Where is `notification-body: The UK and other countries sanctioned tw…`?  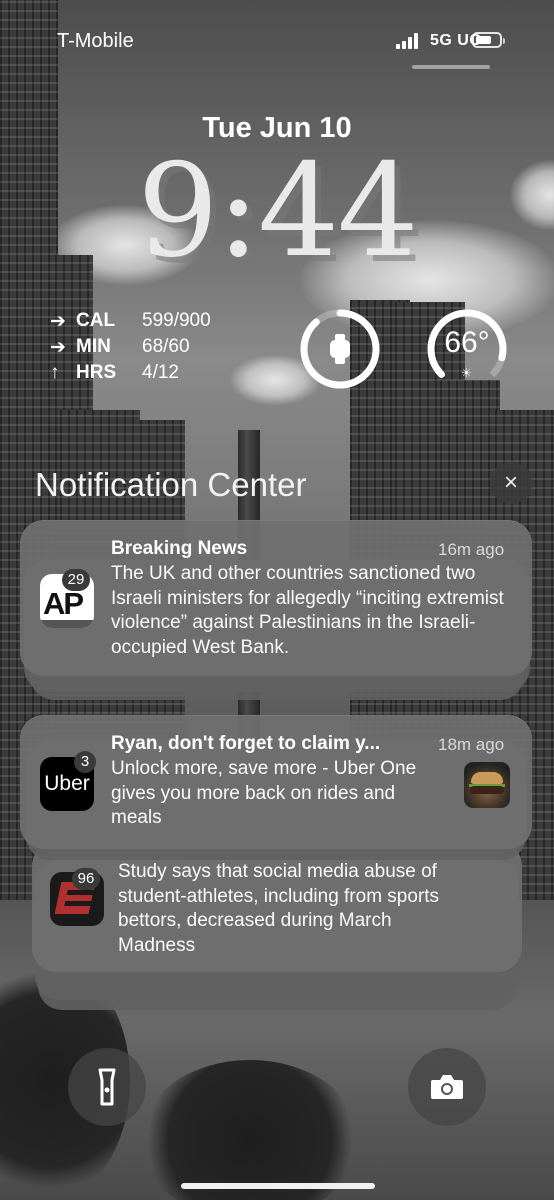 notification-body: The UK and other countries sanctioned tw… is located at coordinates (307, 610).